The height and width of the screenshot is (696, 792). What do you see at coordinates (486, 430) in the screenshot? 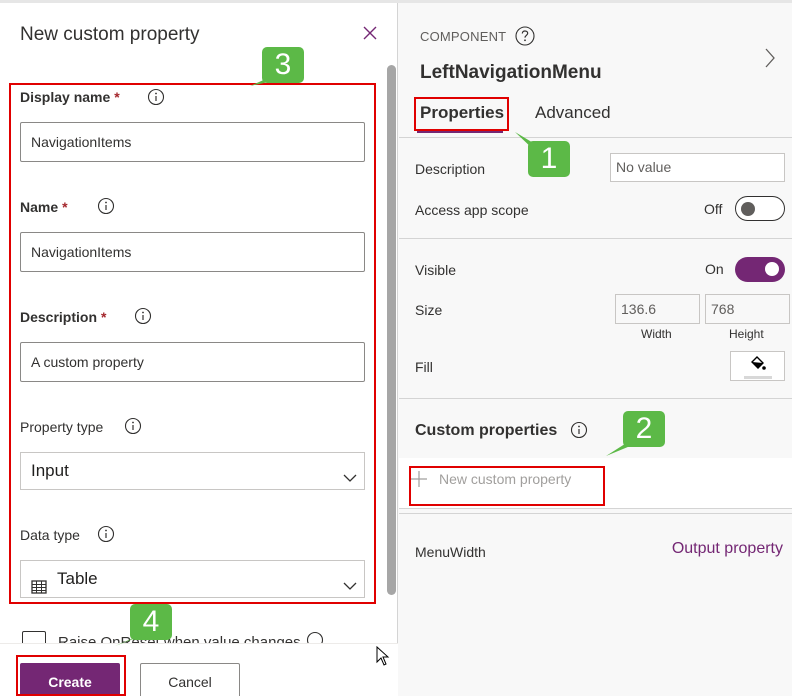
I see `custom-properties-heading: Custom properties` at bounding box center [486, 430].